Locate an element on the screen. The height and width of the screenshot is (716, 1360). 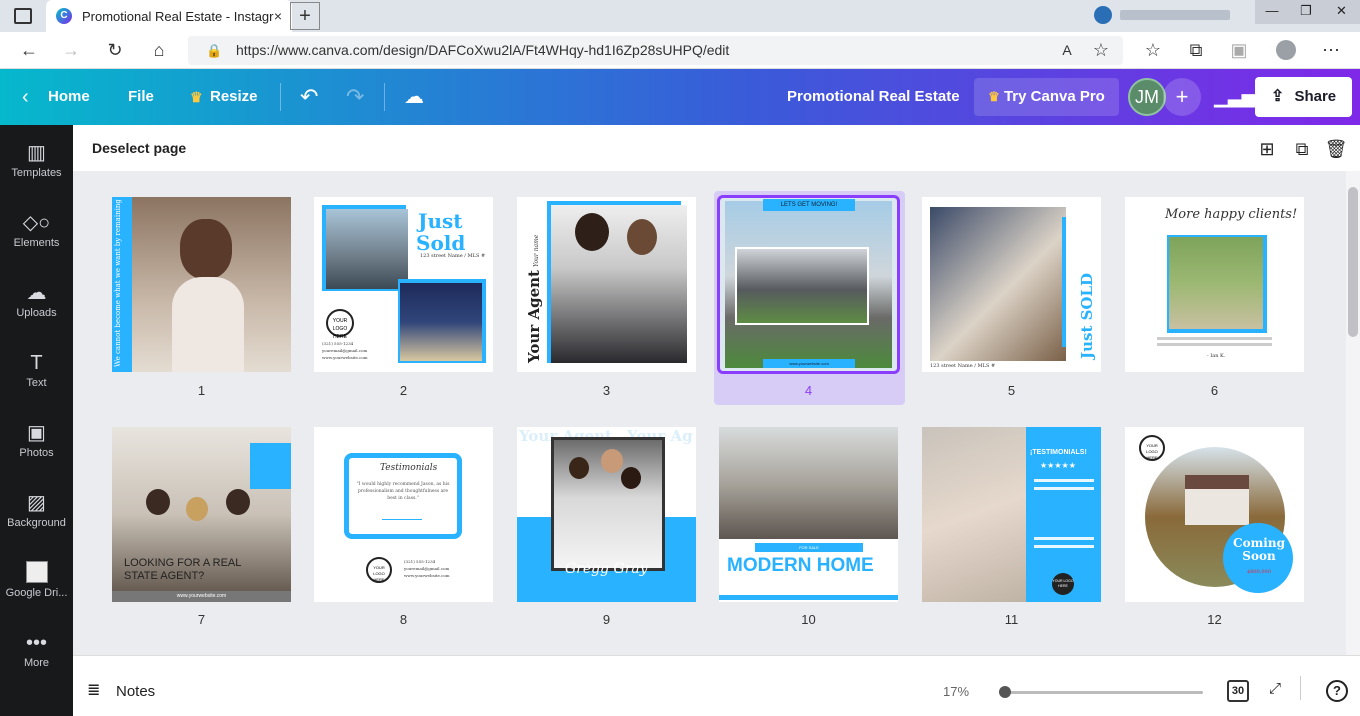
sidebar-item-elements: ◇○ Elements is located at coordinates (36, 230).